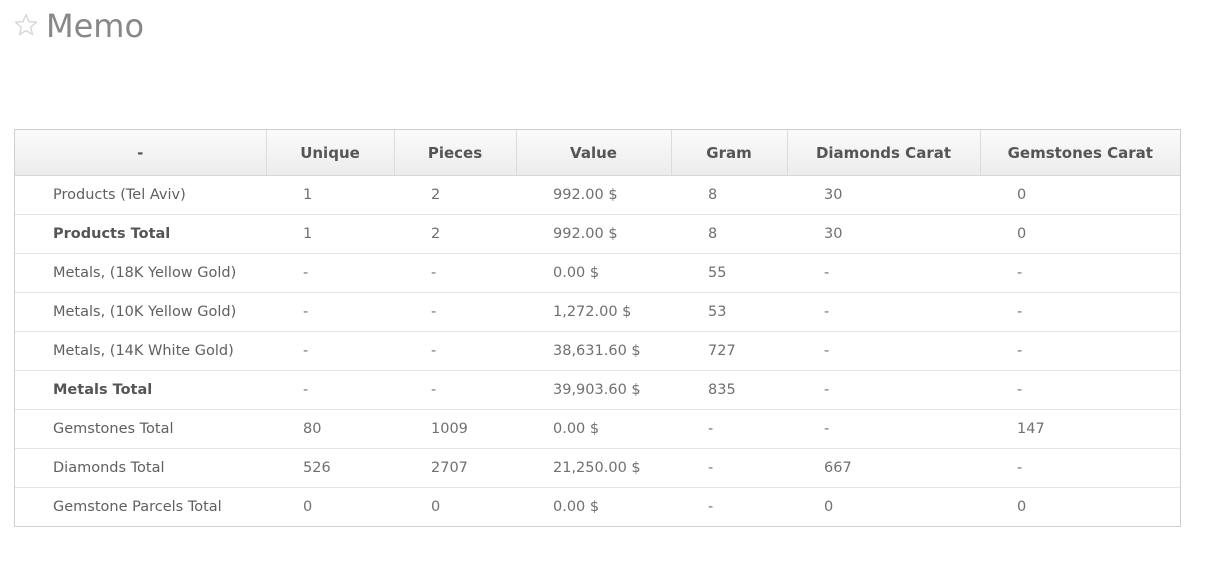 This screenshot has height=563, width=1218. I want to click on row-label: Products Total, so click(140, 234).